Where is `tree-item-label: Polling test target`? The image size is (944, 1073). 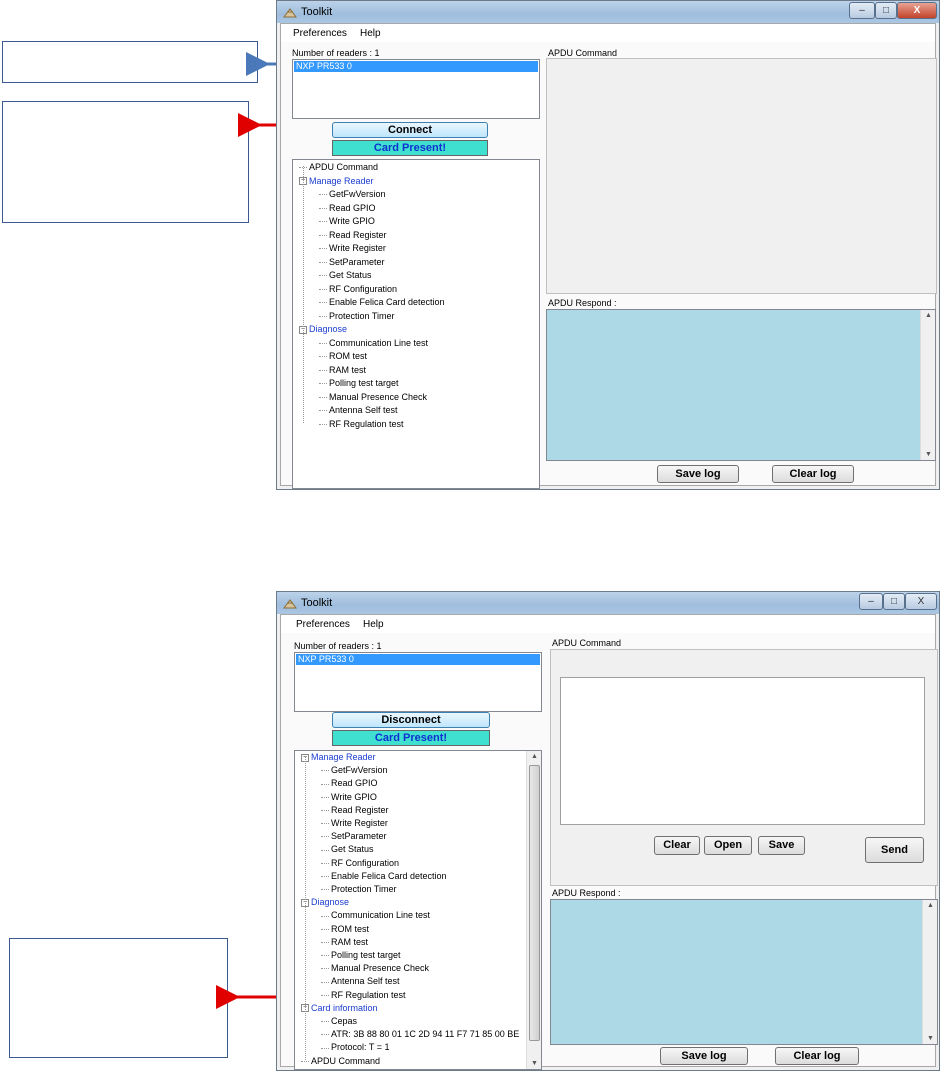
tree-item-label: Polling test target is located at coordinates (366, 955).